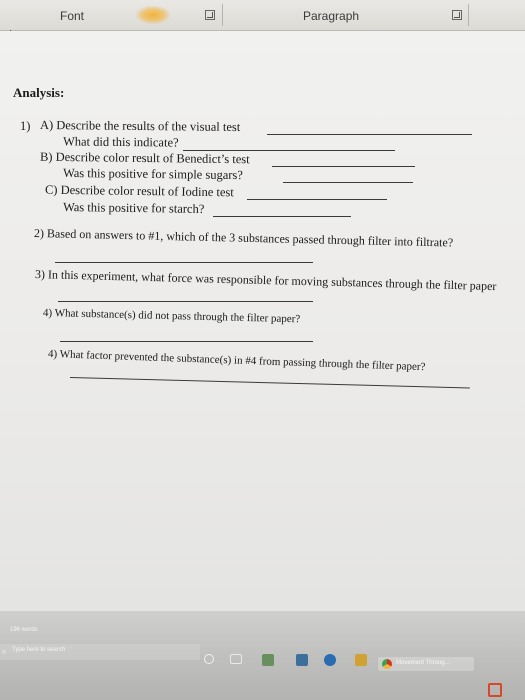  Describe the element at coordinates (4, 651) in the screenshot. I see `search-icon: ⌕` at that location.